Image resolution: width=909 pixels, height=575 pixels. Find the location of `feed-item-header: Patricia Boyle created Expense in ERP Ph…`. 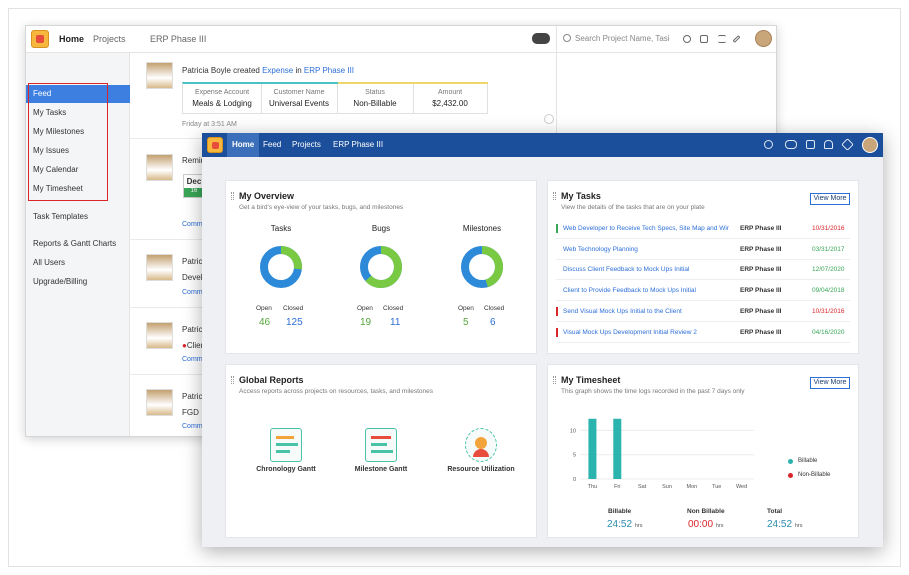

feed-item-header: Patricia Boyle created Expense in ERP Ph… is located at coordinates (268, 70).